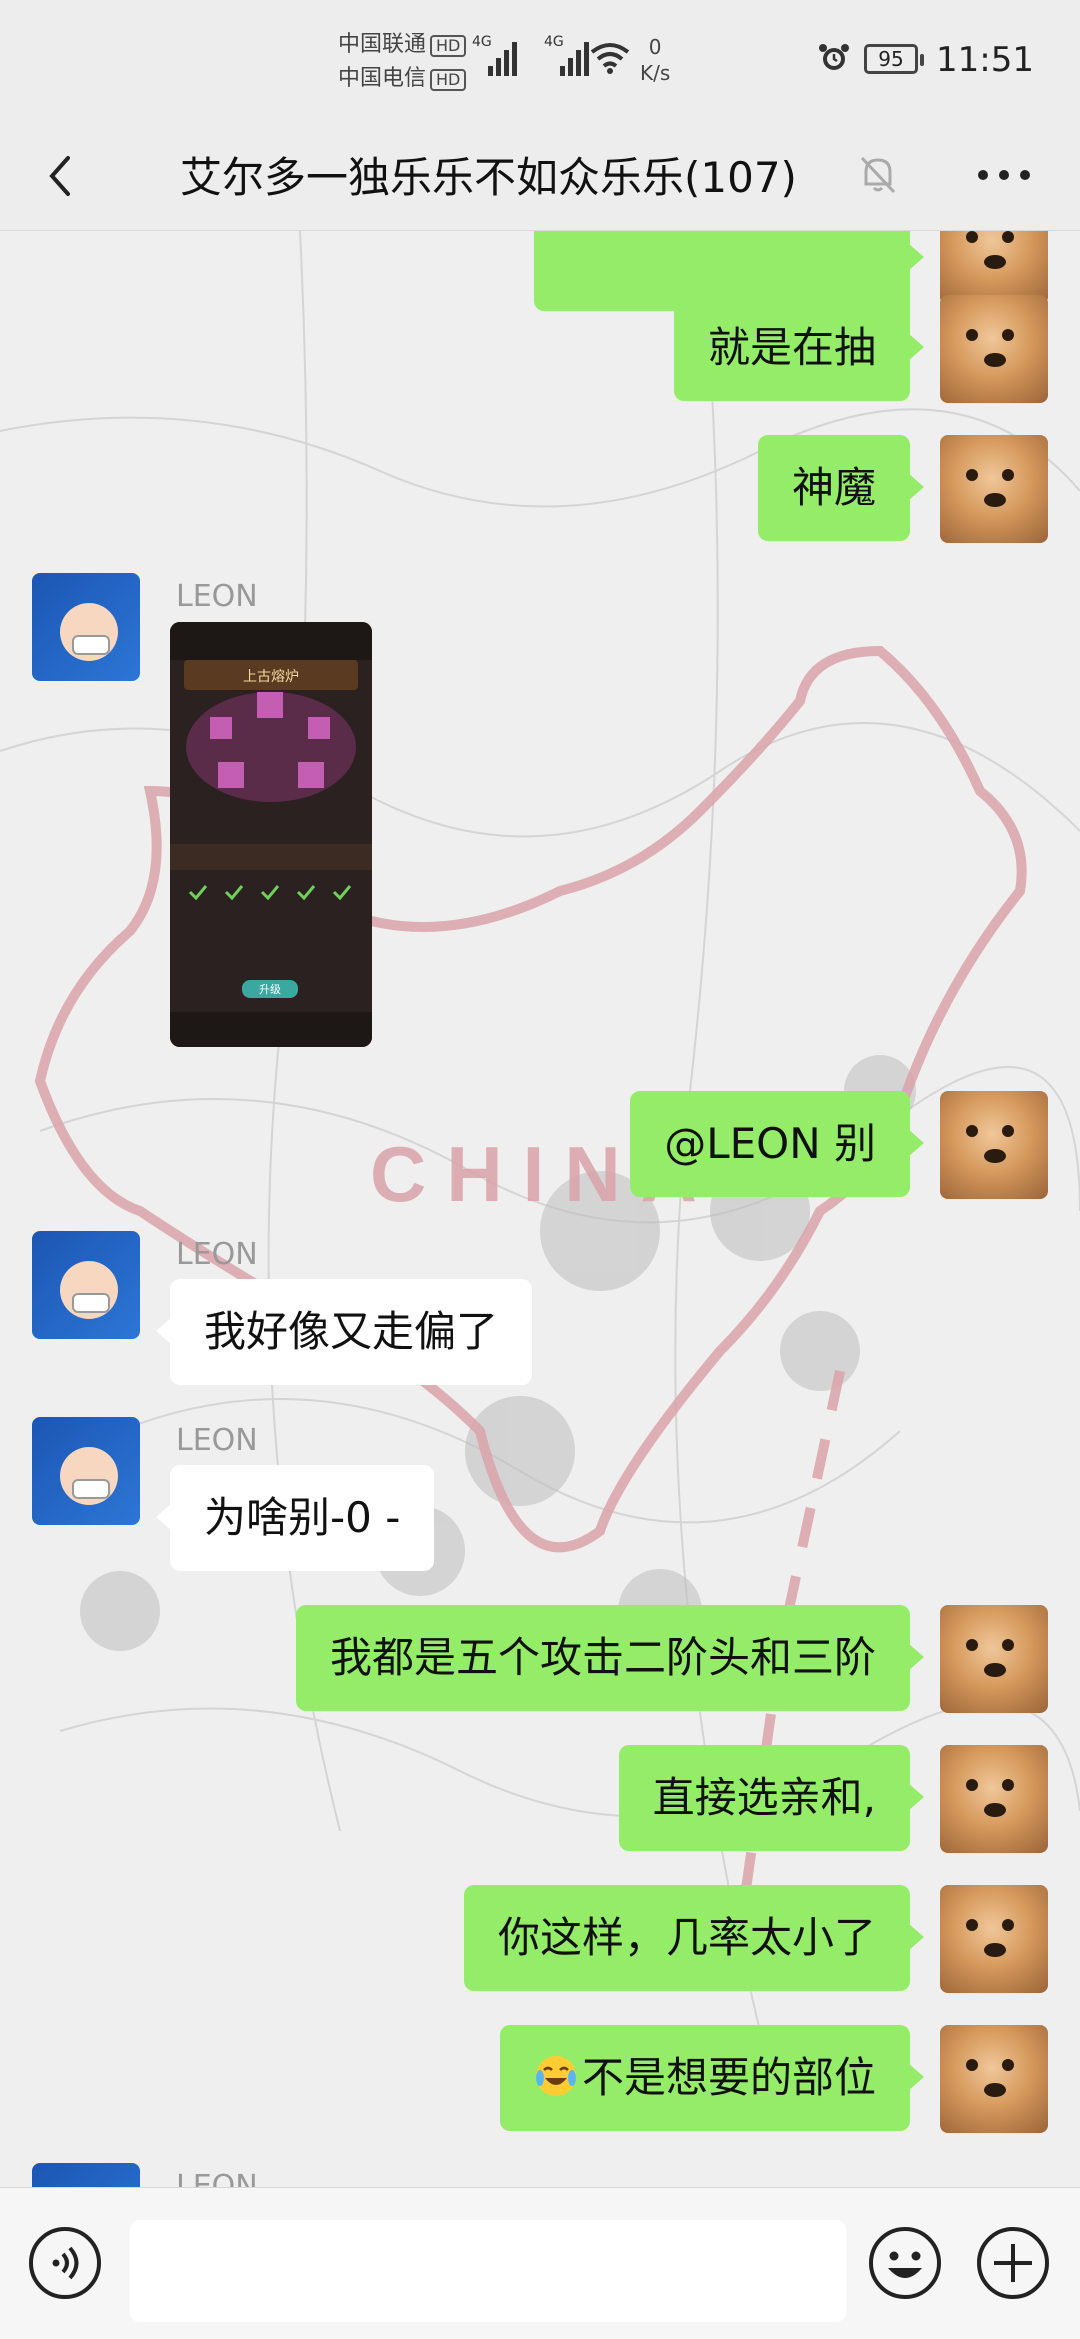 This screenshot has height=2339, width=1080. I want to click on input-bar, so click(540, 2263).